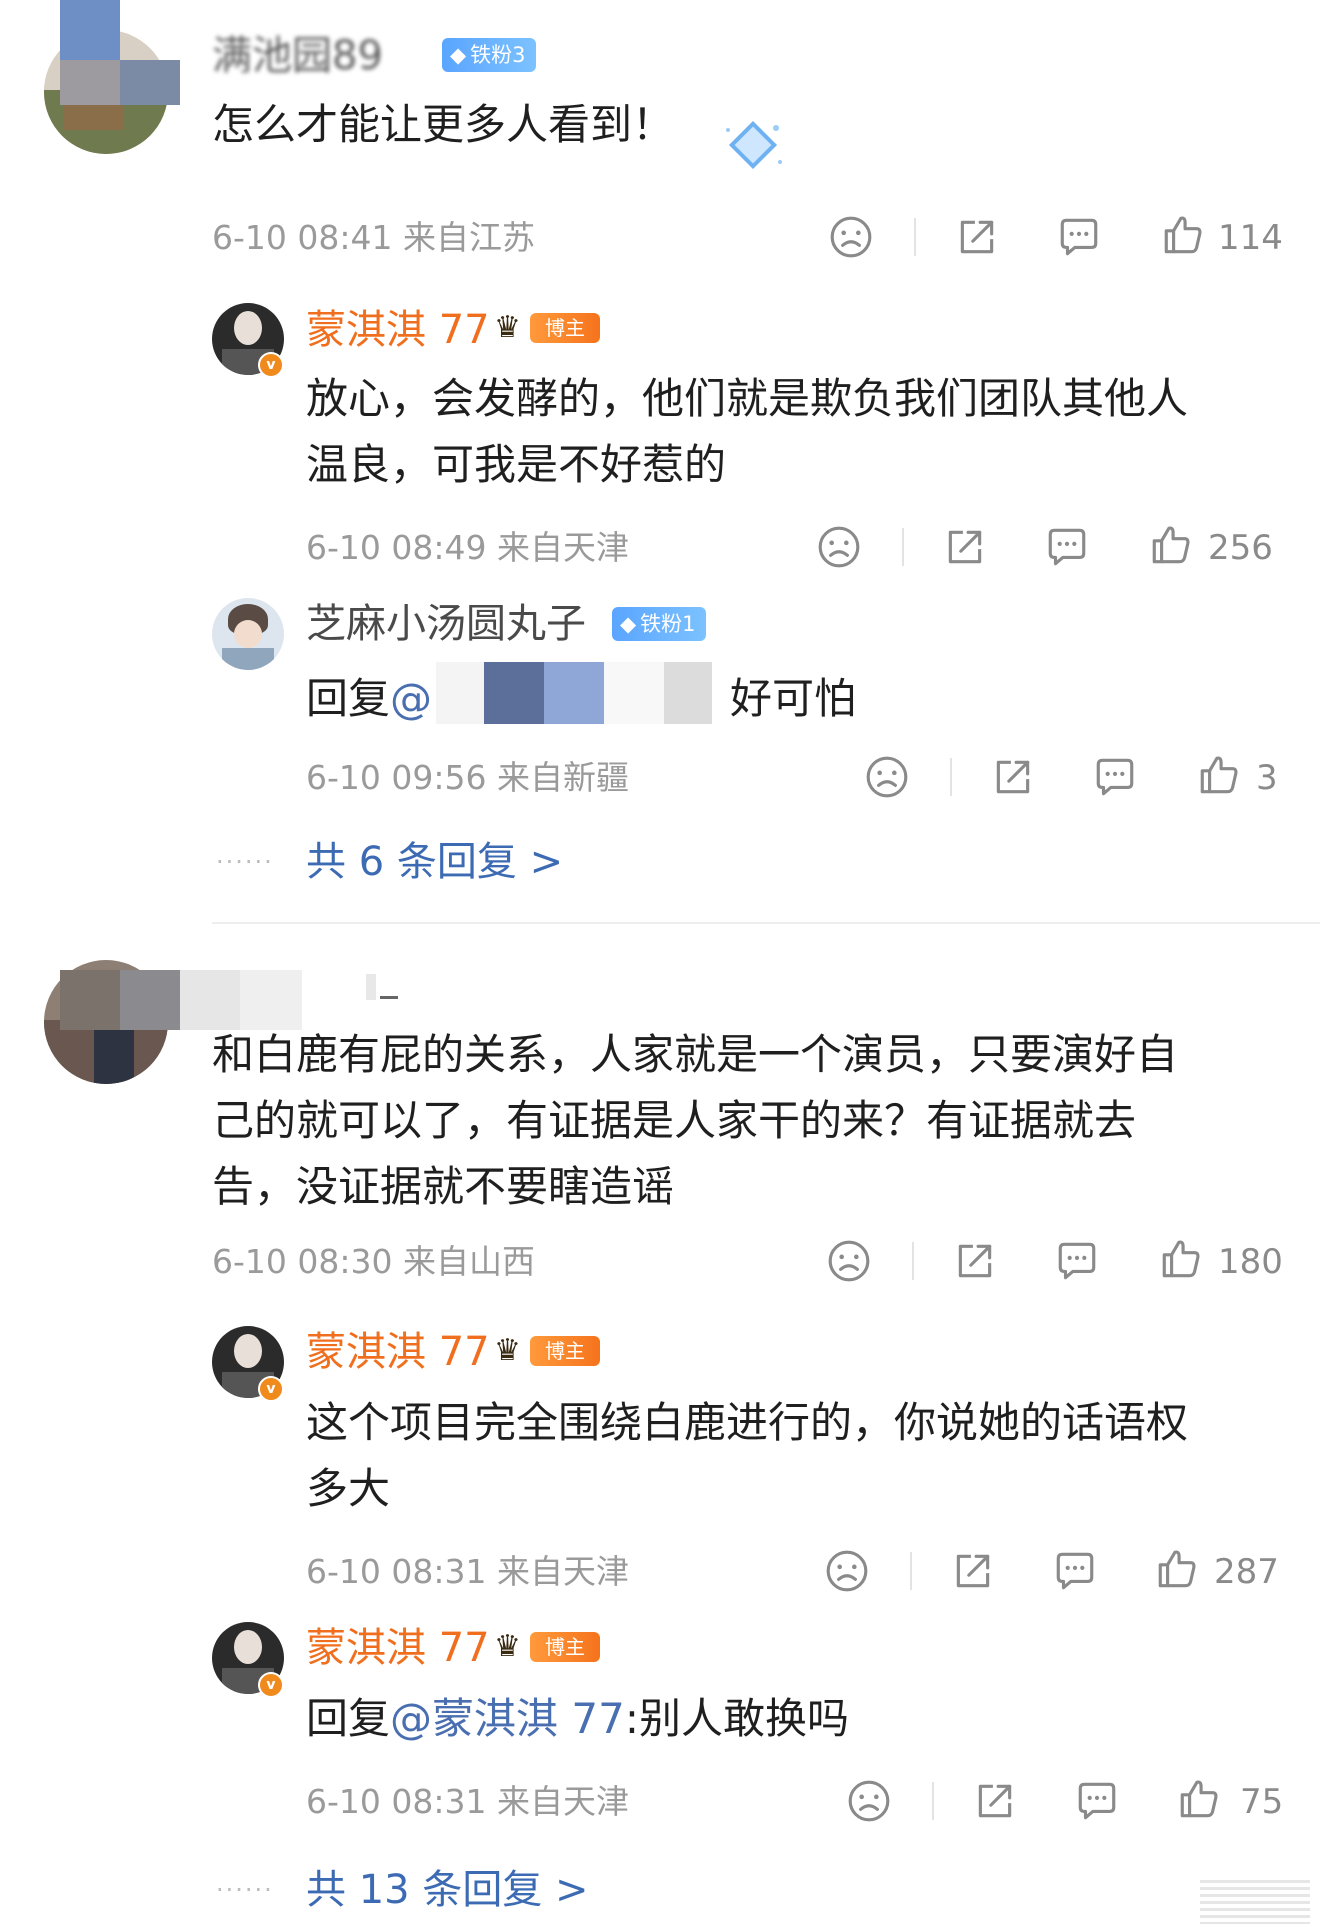 The image size is (1320, 1931). Describe the element at coordinates (1267, 778) in the screenshot. I see `like-count: 3` at that location.